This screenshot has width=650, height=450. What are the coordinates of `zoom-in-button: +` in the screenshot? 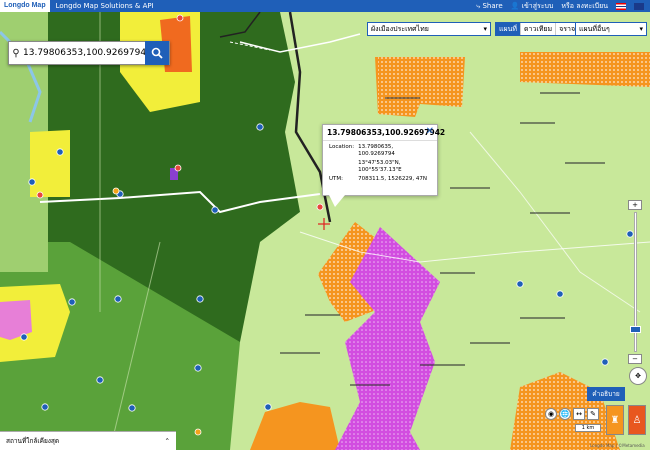 It's located at (635, 205).